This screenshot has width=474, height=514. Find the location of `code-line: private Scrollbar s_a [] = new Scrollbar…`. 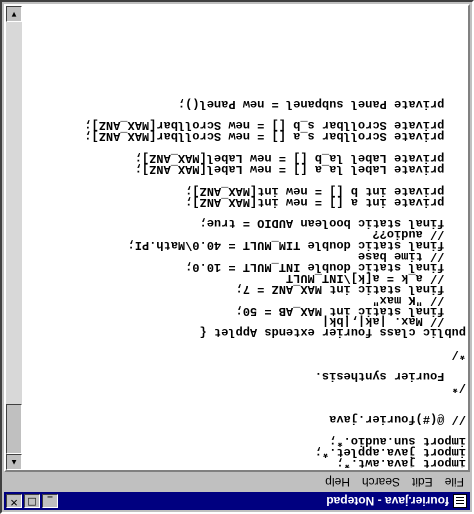

code-line: private Scrollbar s_a [] = new Scrollbar… is located at coordinates (275, 136).